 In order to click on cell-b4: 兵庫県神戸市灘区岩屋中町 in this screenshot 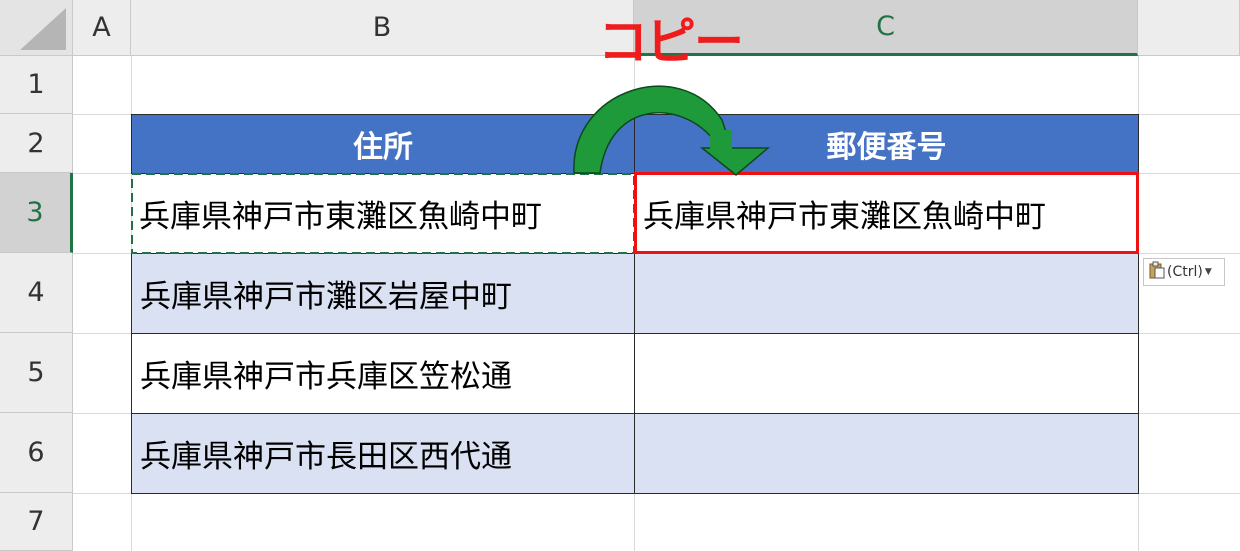, I will do `click(383, 293)`.